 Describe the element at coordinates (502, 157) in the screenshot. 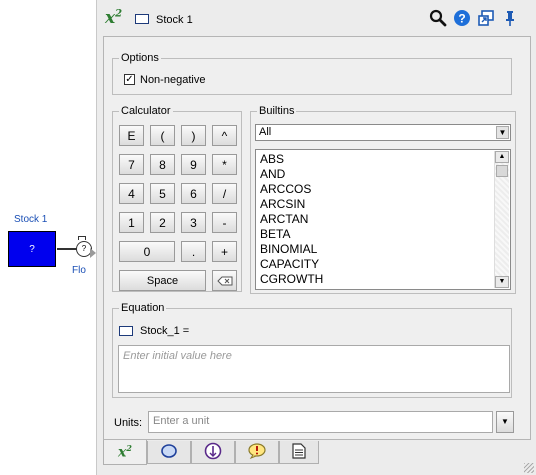

I see `scroll-up-icon: ▲` at that location.